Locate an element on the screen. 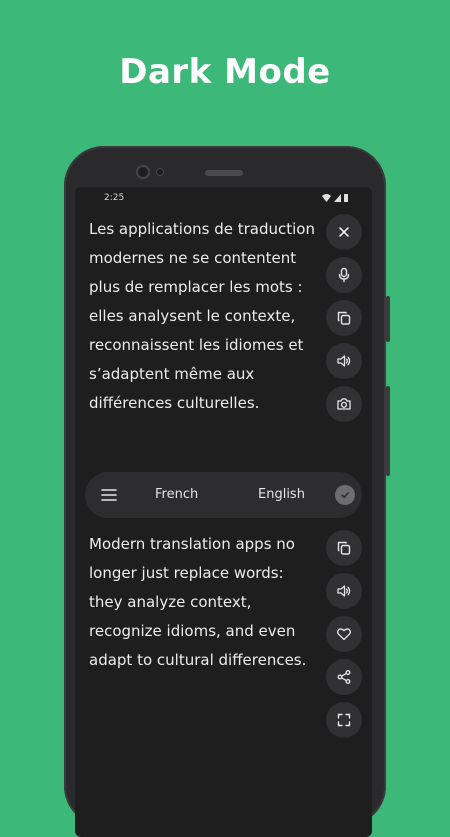 The width and height of the screenshot is (450, 837). clear-button is located at coordinates (344, 232).